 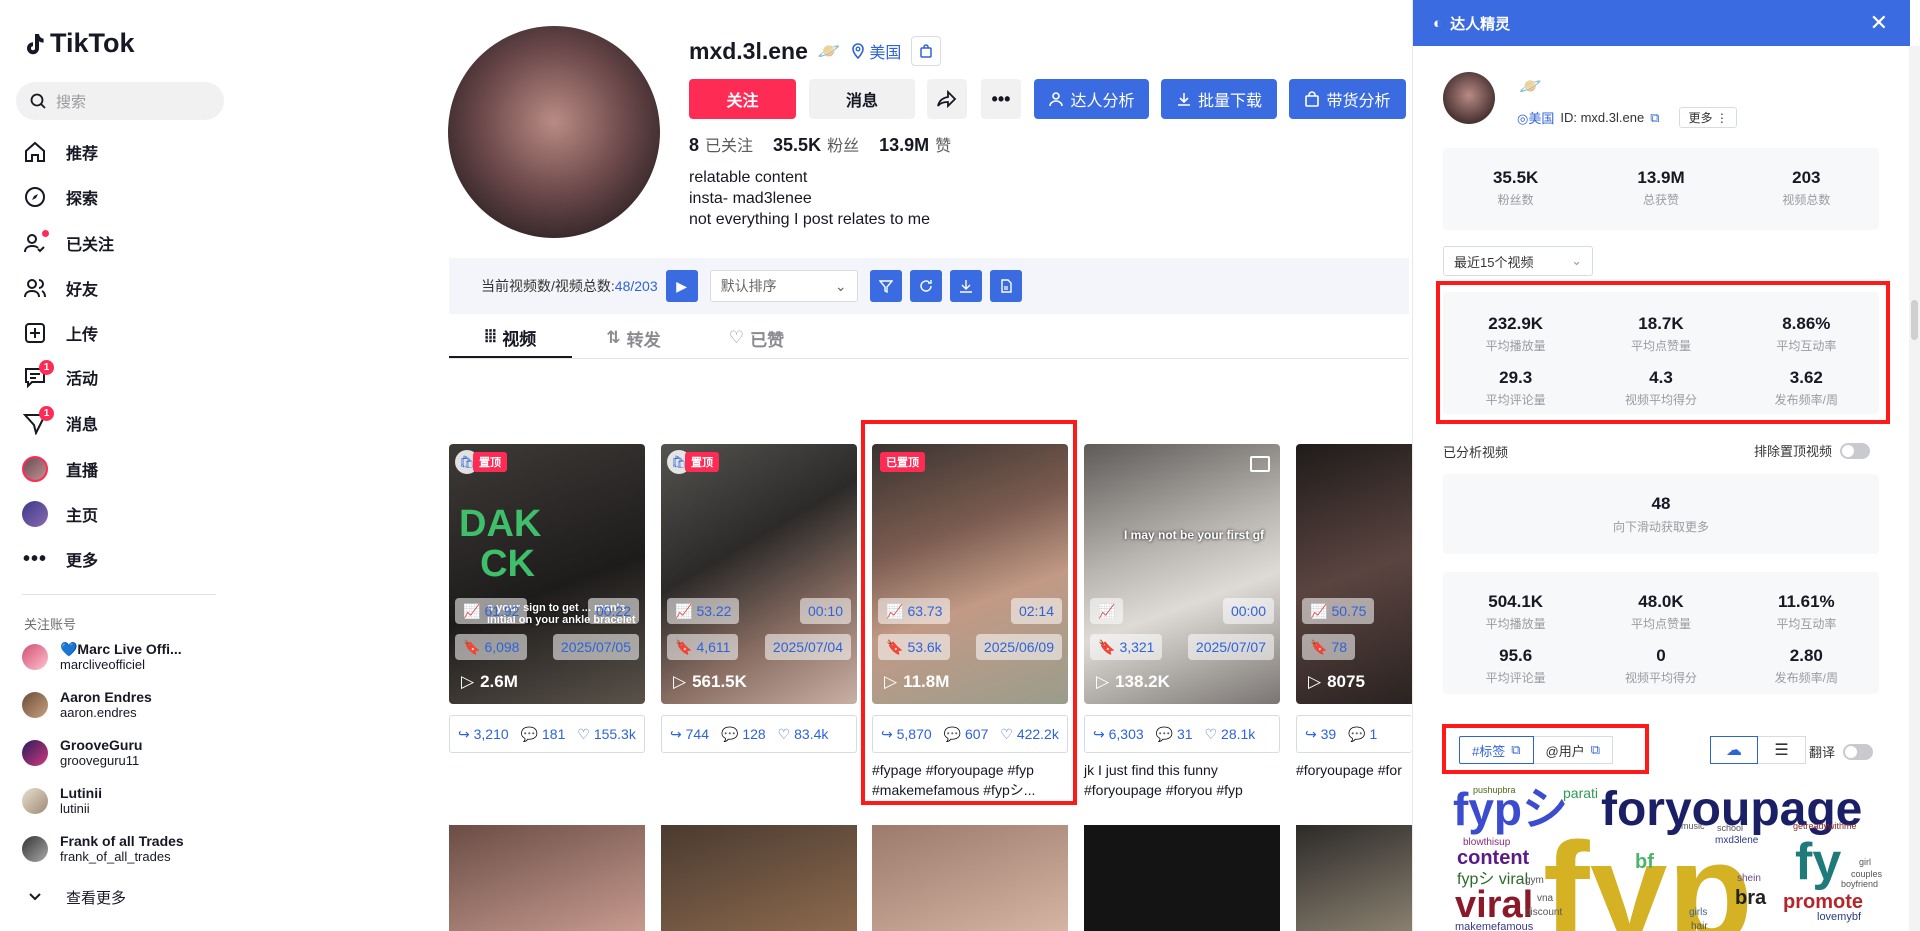 I want to click on follow-button: 关注, so click(x=742, y=99).